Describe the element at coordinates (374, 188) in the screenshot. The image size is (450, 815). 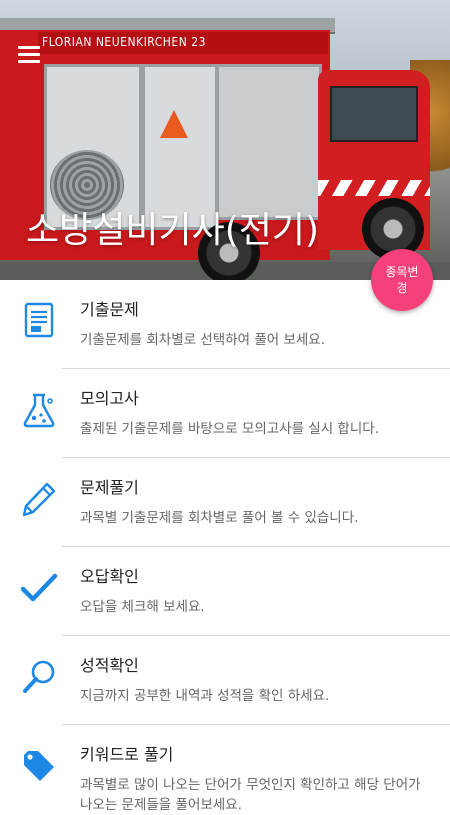
I see `cab-stripe` at that location.